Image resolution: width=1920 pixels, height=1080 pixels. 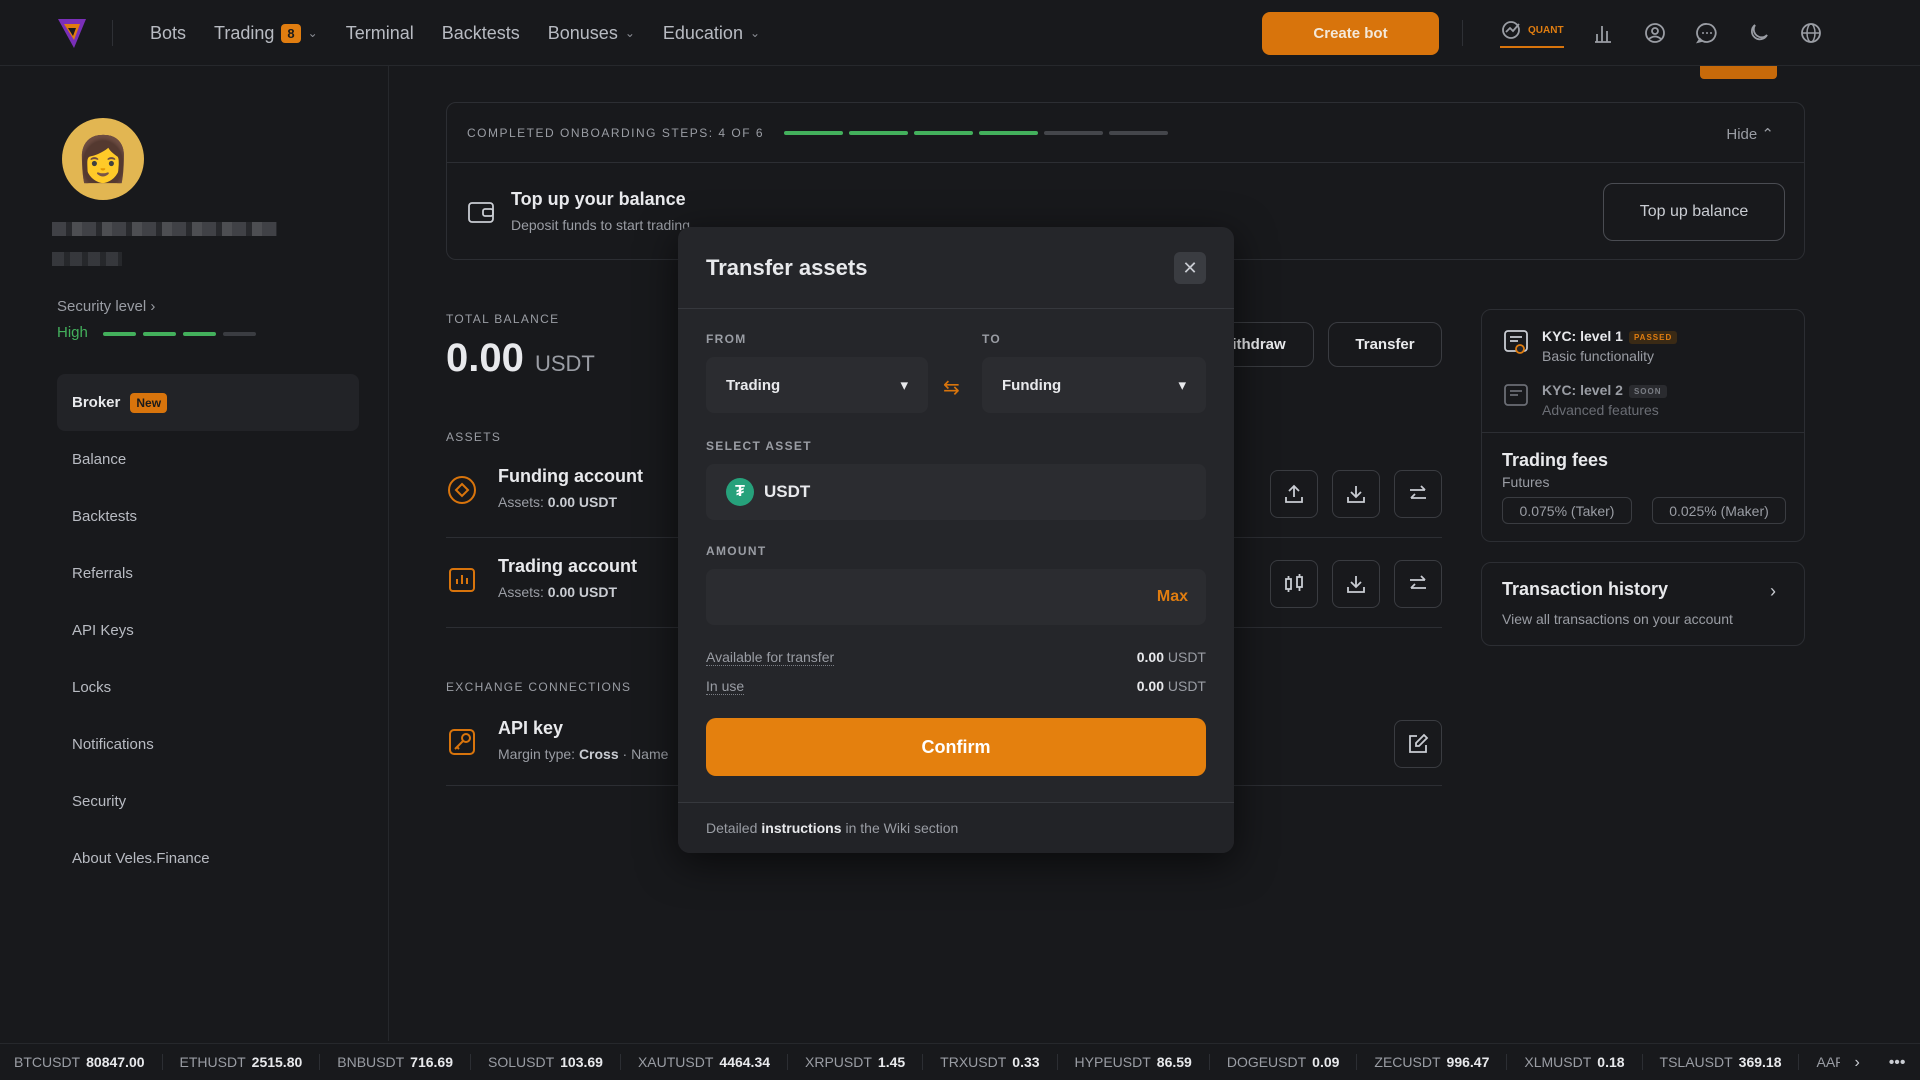 I want to click on ticker-item: ETHUSDT 2515.80, so click(x=250, y=1062).